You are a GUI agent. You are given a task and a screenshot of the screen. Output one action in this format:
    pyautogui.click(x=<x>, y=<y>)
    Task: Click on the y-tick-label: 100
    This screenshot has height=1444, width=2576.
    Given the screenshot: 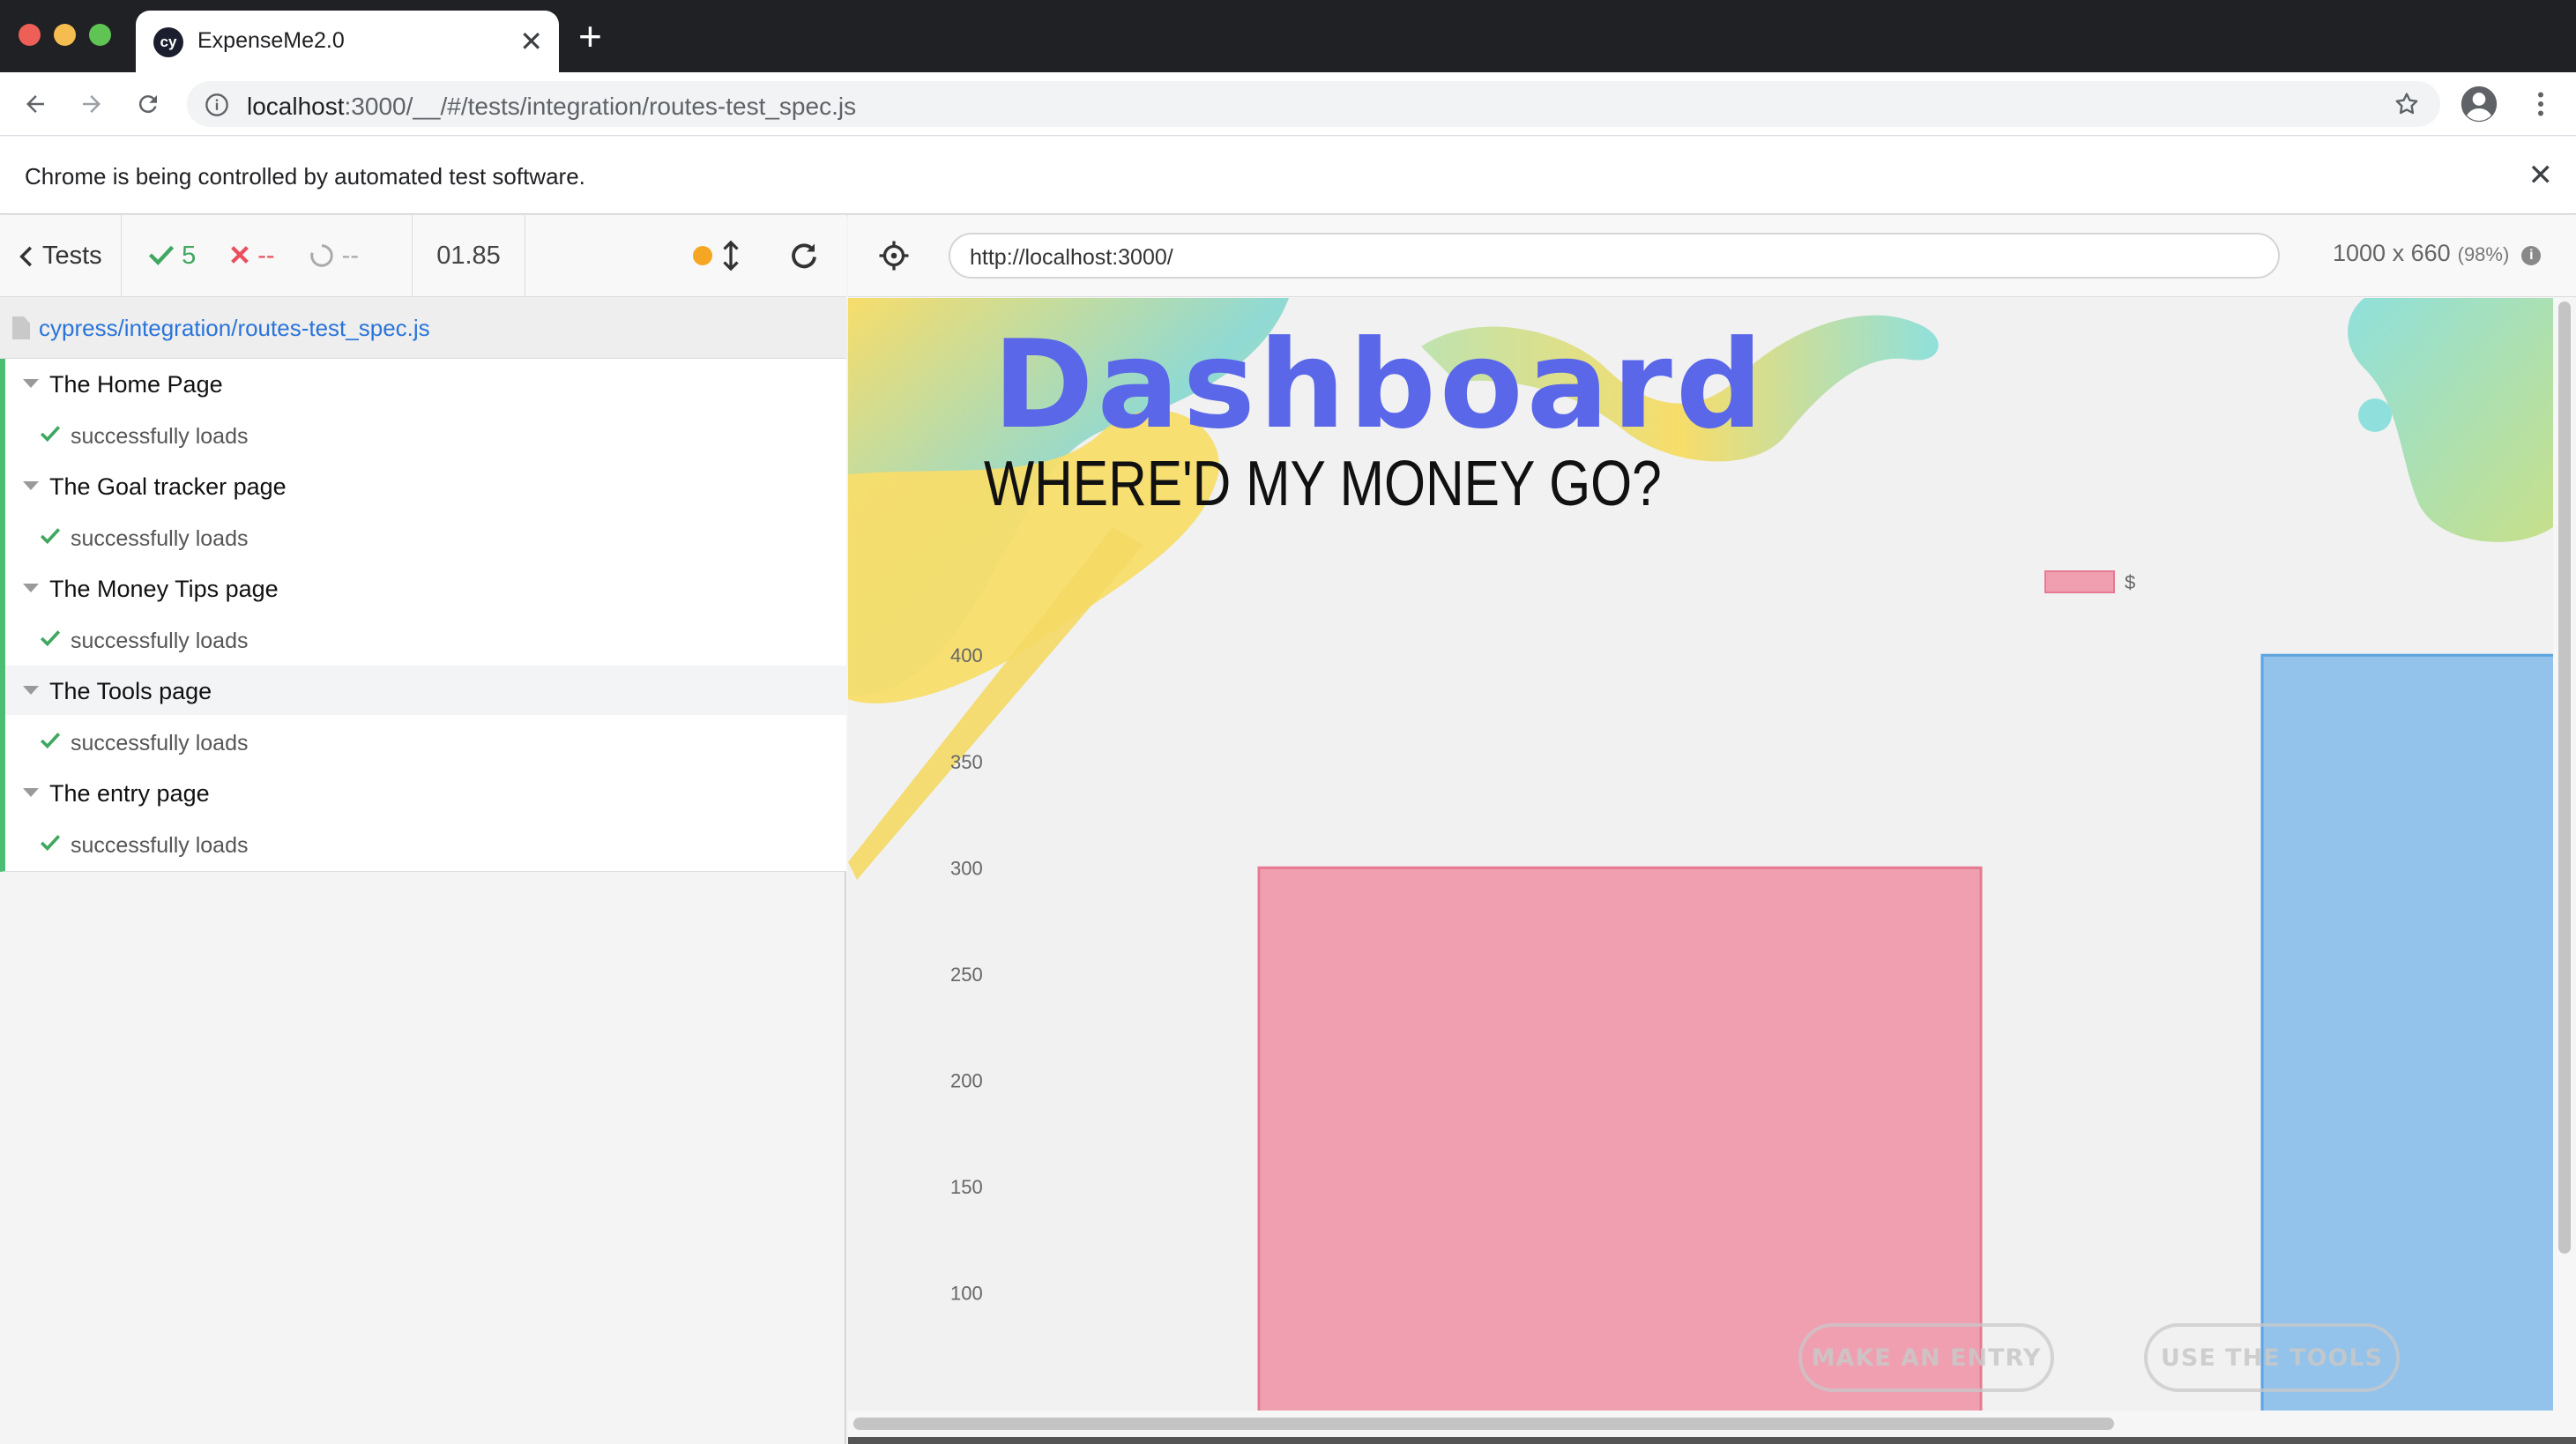 What is the action you would take?
    pyautogui.click(x=967, y=1294)
    